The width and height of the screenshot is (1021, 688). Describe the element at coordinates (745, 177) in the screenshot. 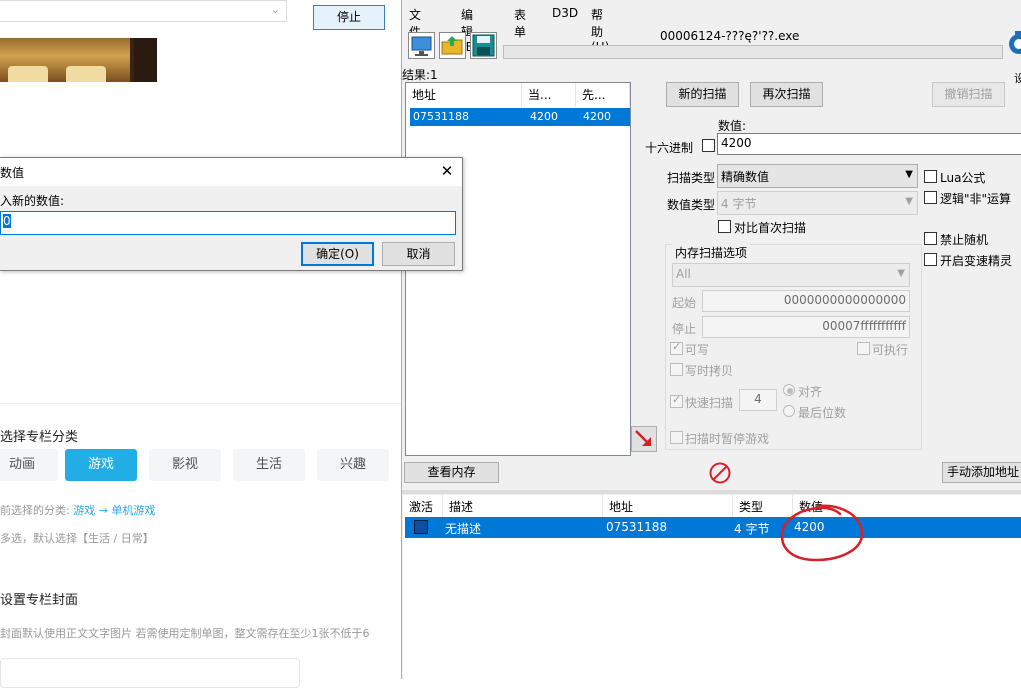

I see `scan-type-value: 精确数值` at that location.